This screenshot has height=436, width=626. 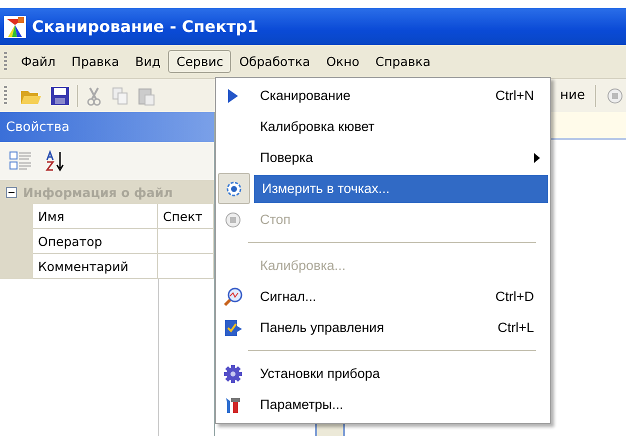 I want to click on window-title: Сканирование - Спектр1, so click(x=145, y=26).